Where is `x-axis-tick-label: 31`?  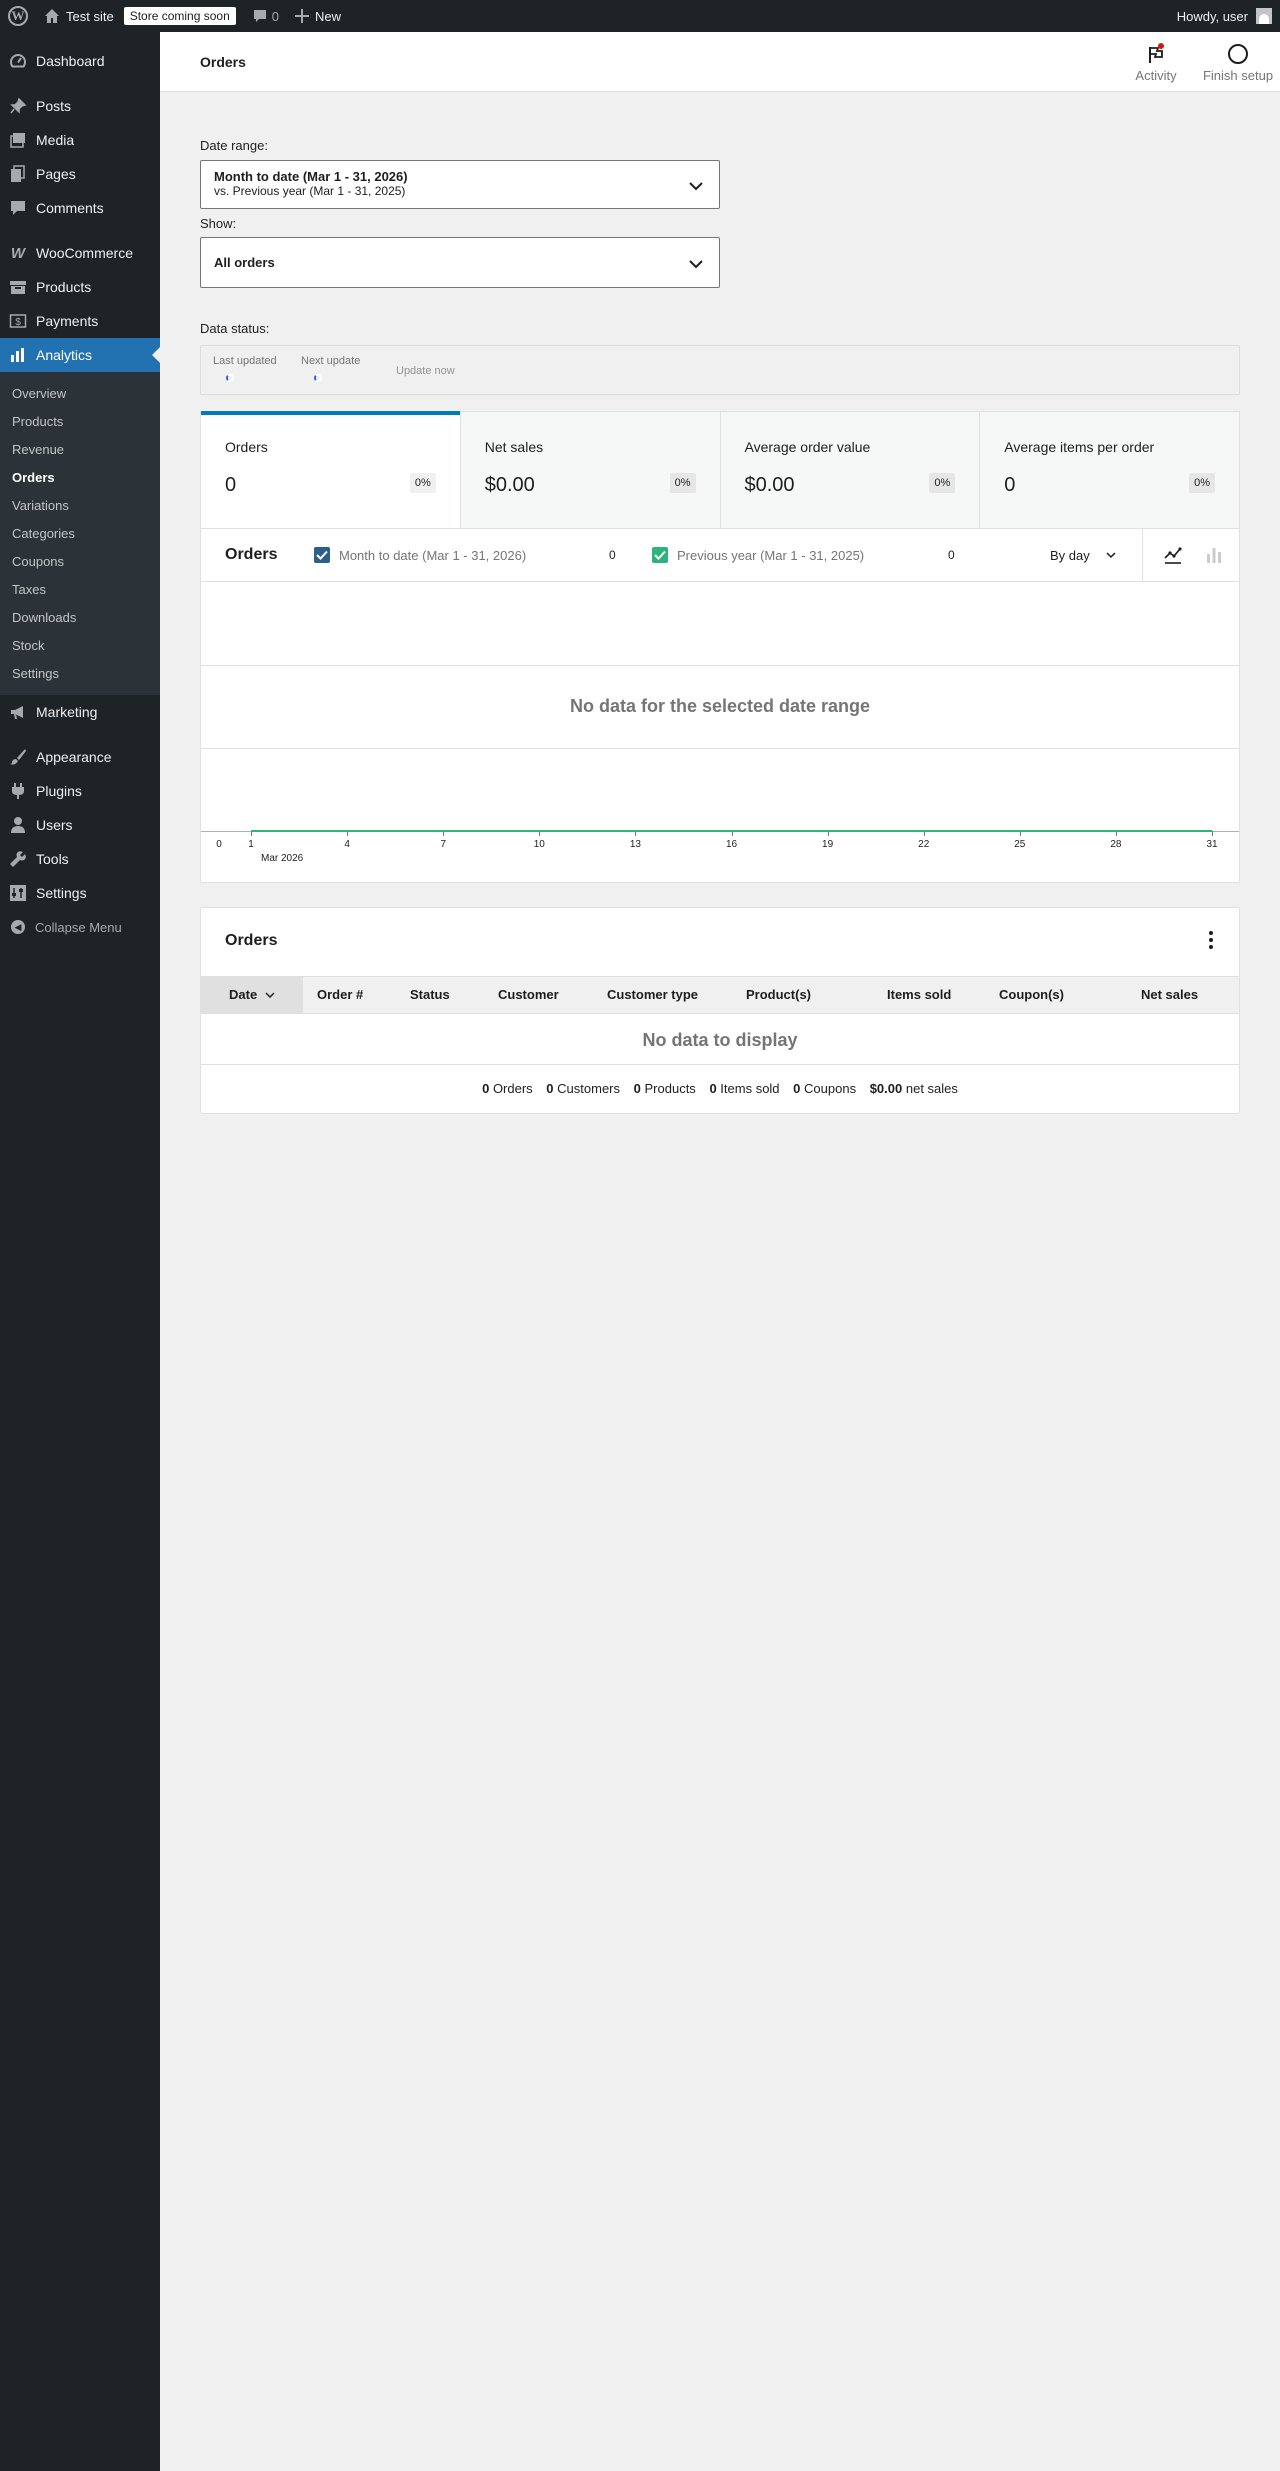
x-axis-tick-label: 31 is located at coordinates (1212, 844).